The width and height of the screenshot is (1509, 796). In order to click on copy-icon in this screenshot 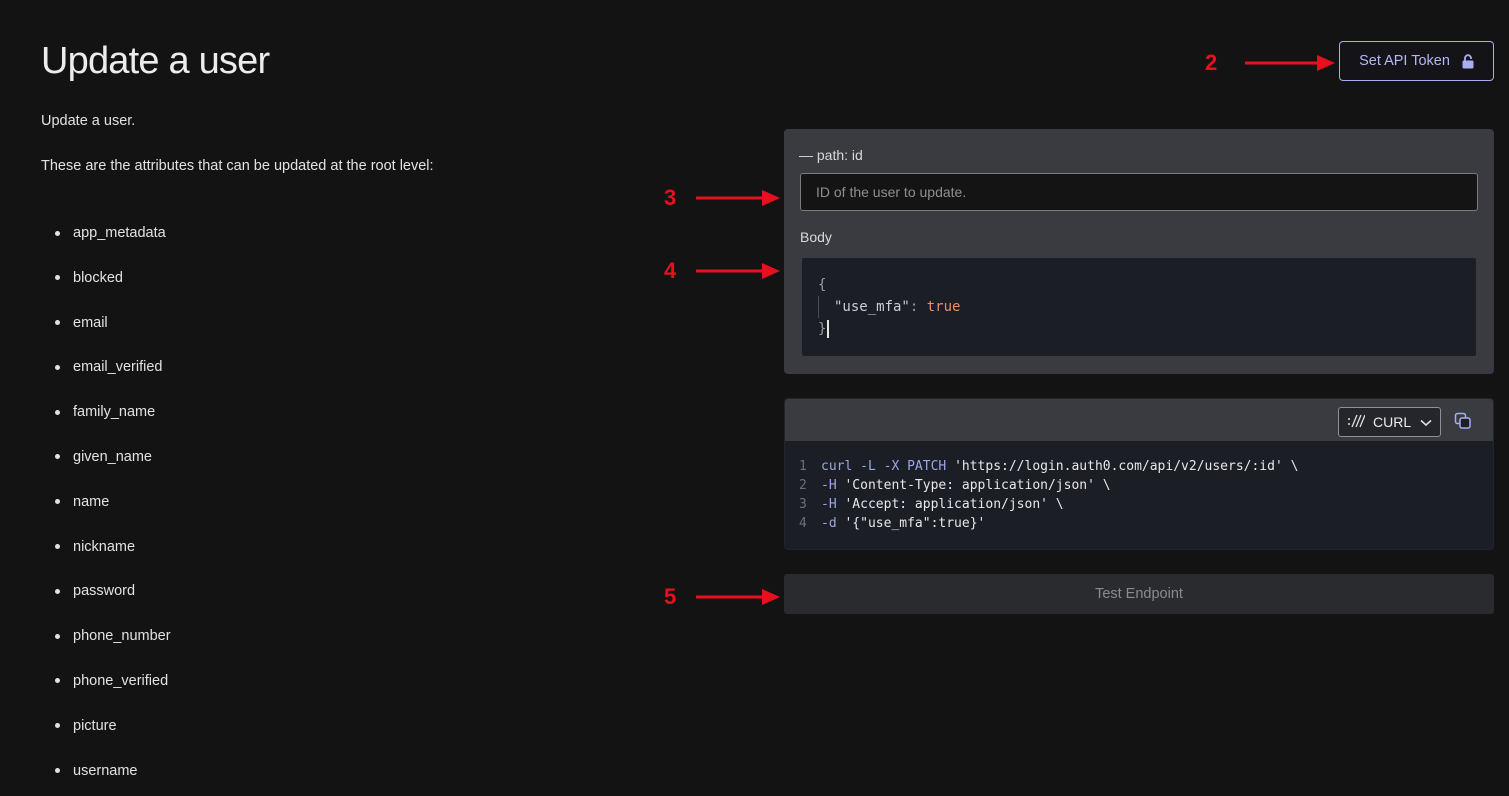, I will do `click(1464, 422)`.